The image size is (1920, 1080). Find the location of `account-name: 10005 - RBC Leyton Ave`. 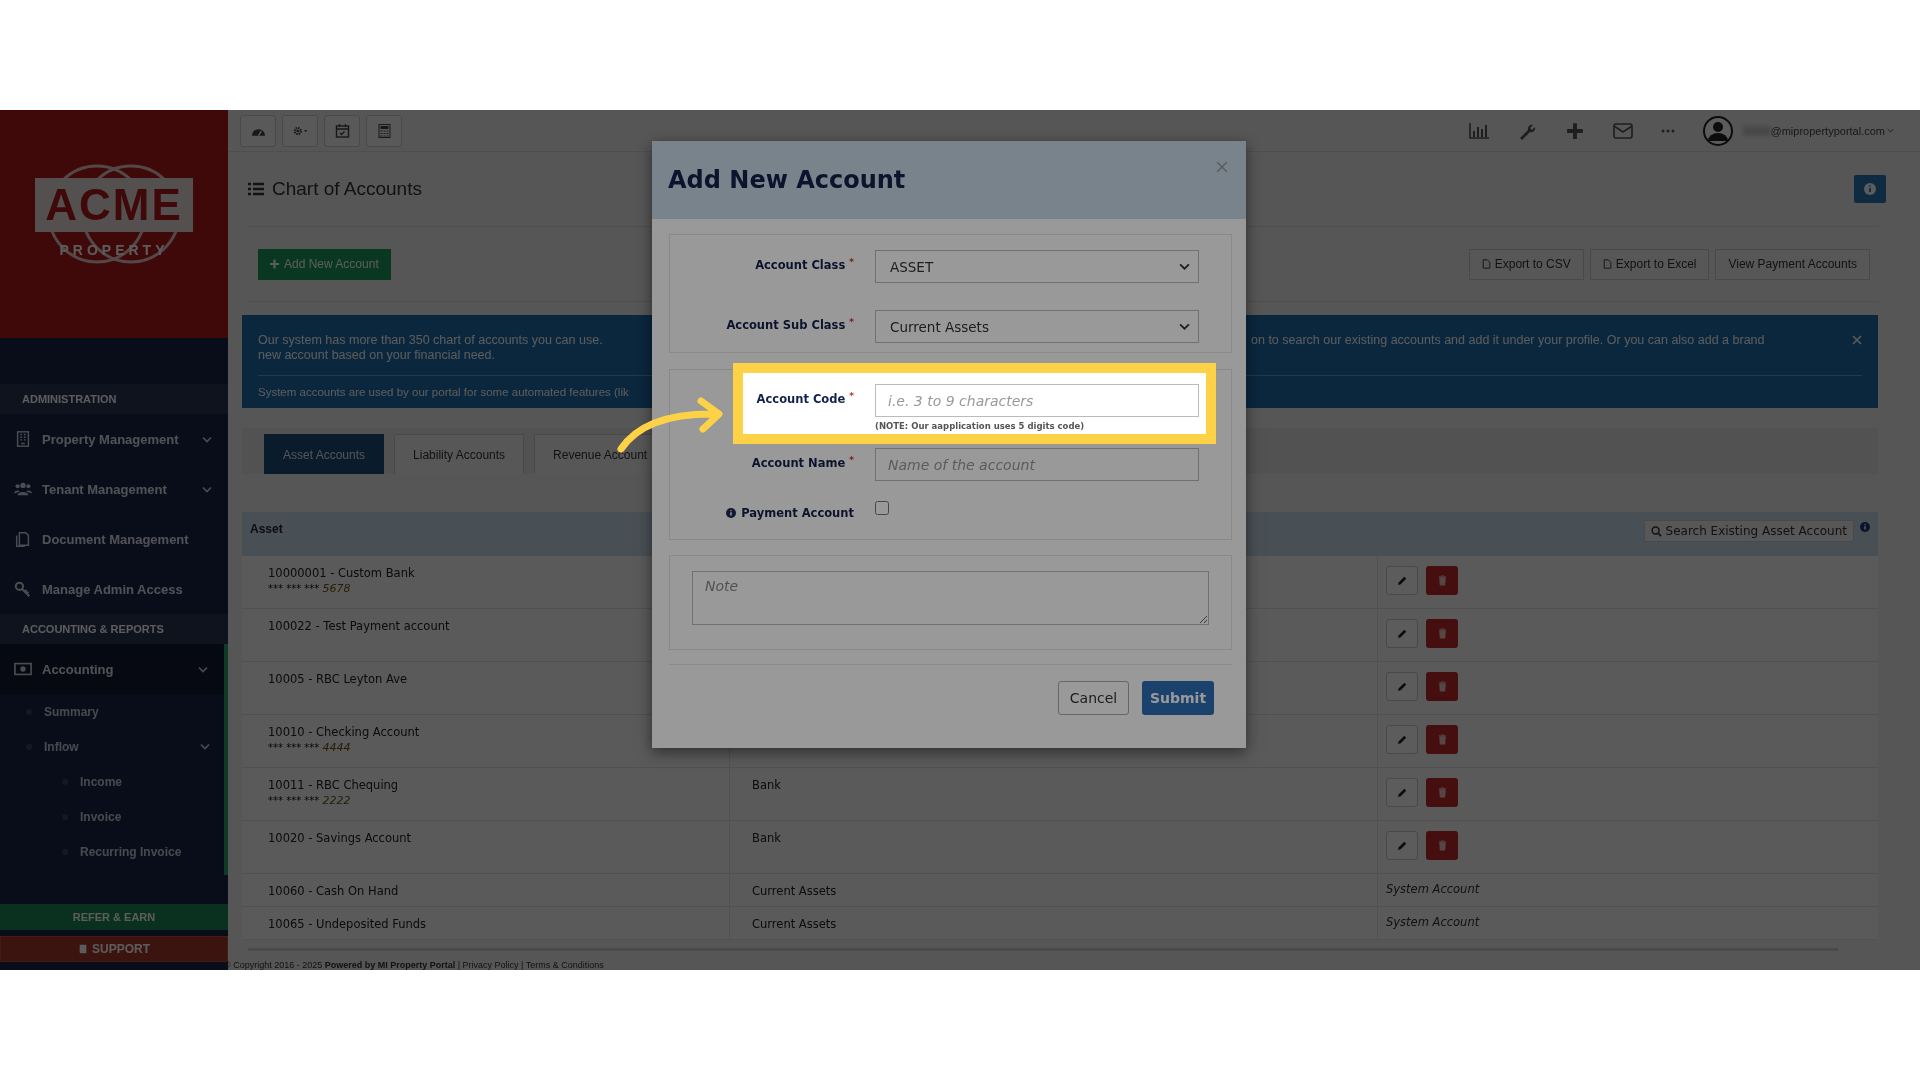

account-name: 10005 - RBC Leyton Ave is located at coordinates (338, 679).